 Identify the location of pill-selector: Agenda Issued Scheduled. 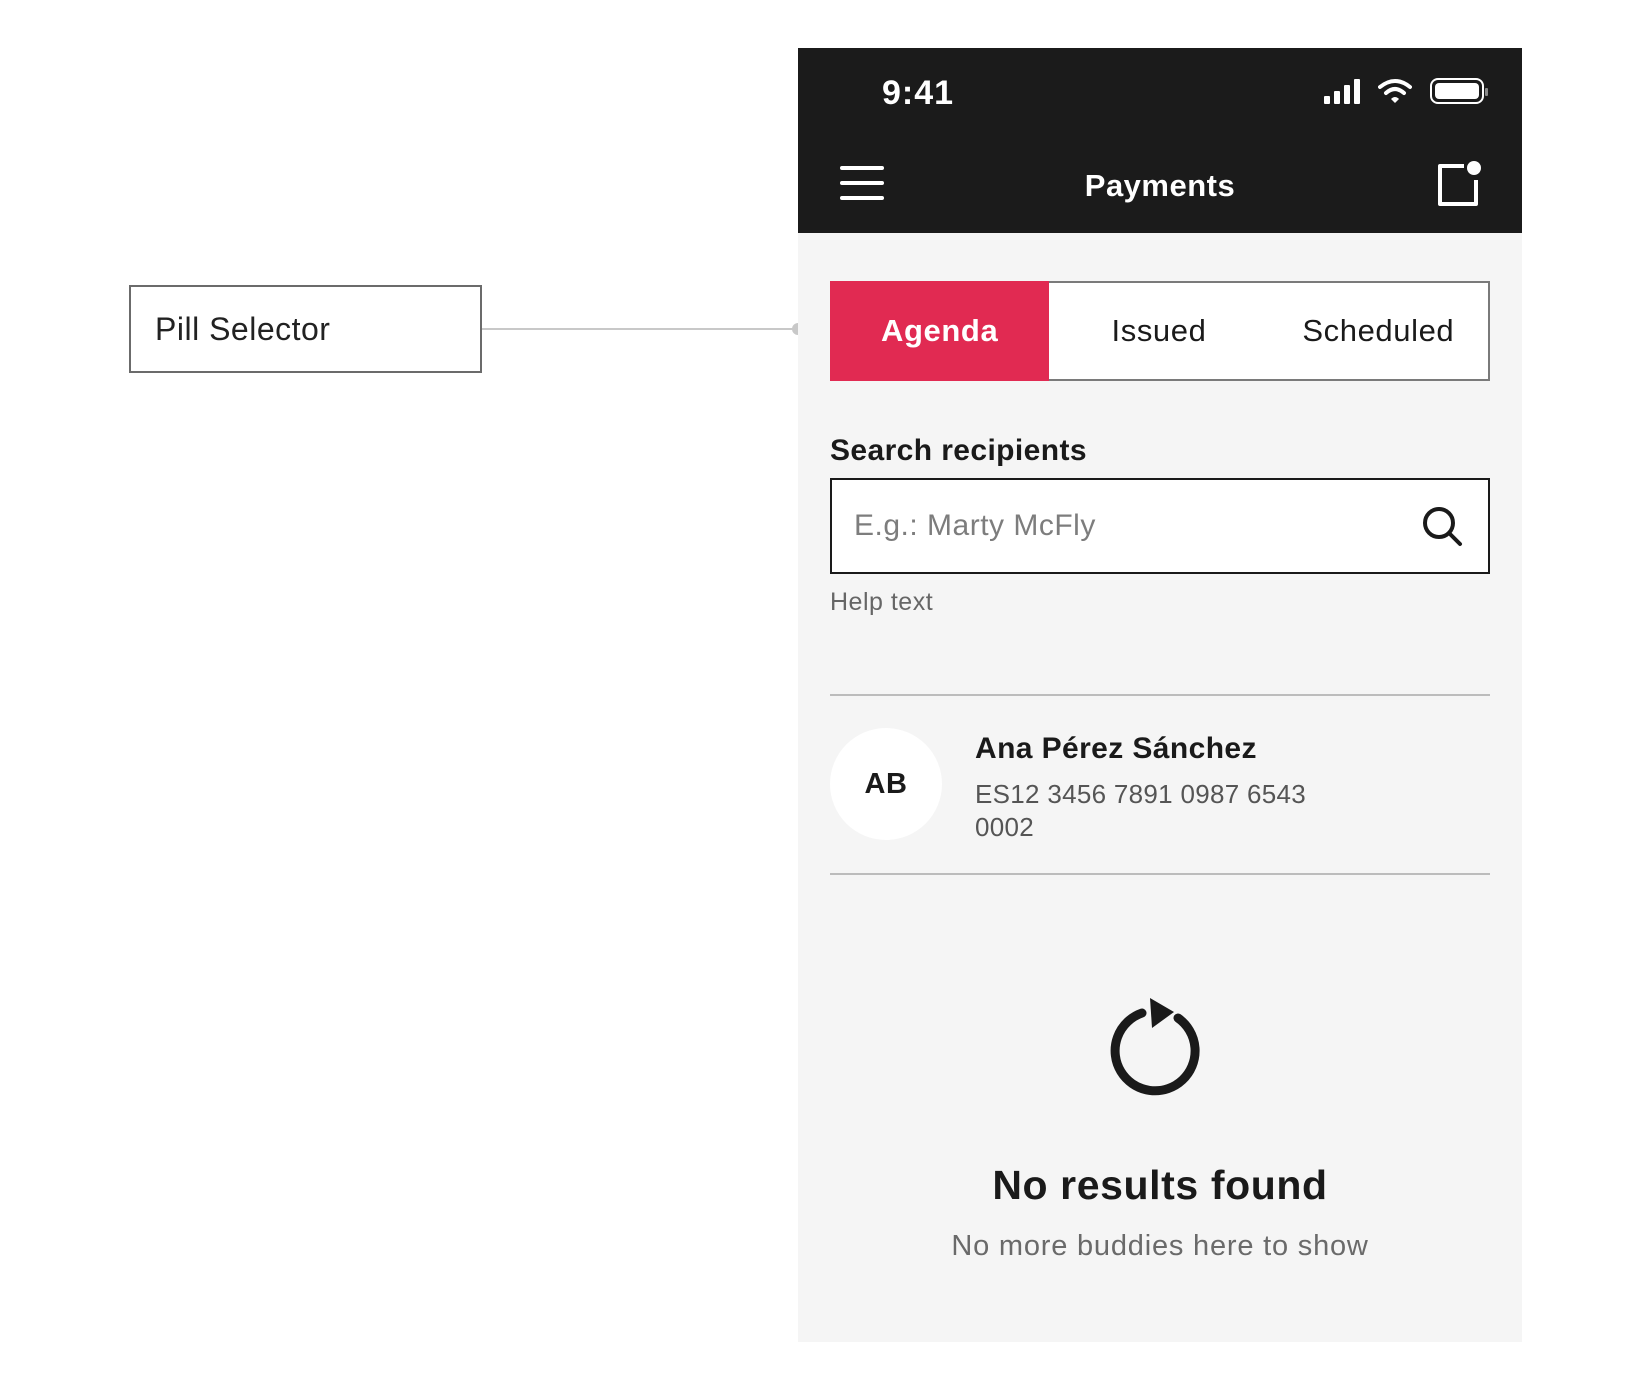
(1160, 331).